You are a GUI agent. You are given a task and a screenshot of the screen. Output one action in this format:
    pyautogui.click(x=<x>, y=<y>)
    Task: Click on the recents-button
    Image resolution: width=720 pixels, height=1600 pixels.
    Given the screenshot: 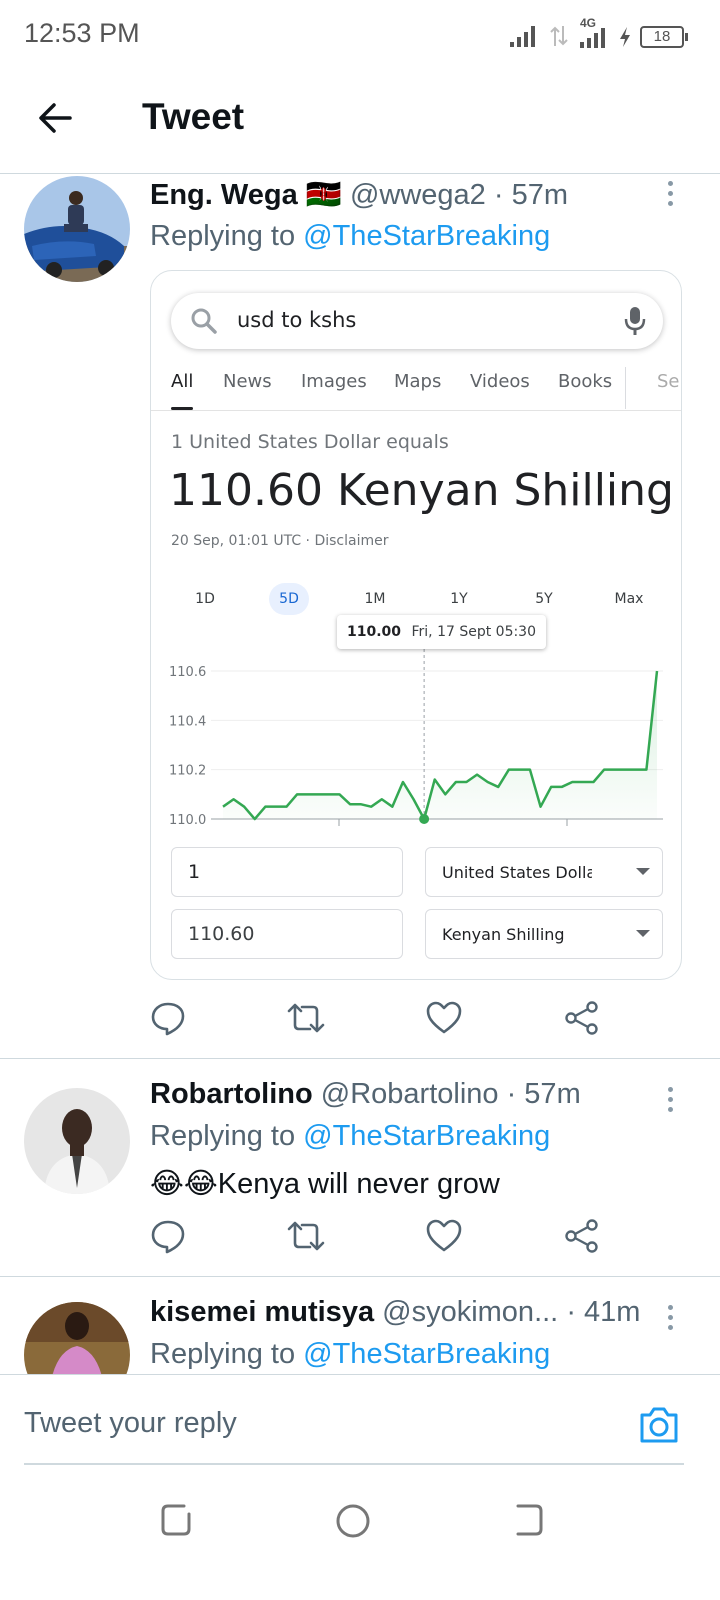 What is the action you would take?
    pyautogui.click(x=178, y=1522)
    